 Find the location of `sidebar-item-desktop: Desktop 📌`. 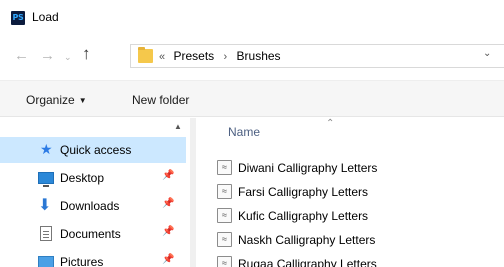

sidebar-item-desktop: Desktop 📌 is located at coordinates (93, 178).